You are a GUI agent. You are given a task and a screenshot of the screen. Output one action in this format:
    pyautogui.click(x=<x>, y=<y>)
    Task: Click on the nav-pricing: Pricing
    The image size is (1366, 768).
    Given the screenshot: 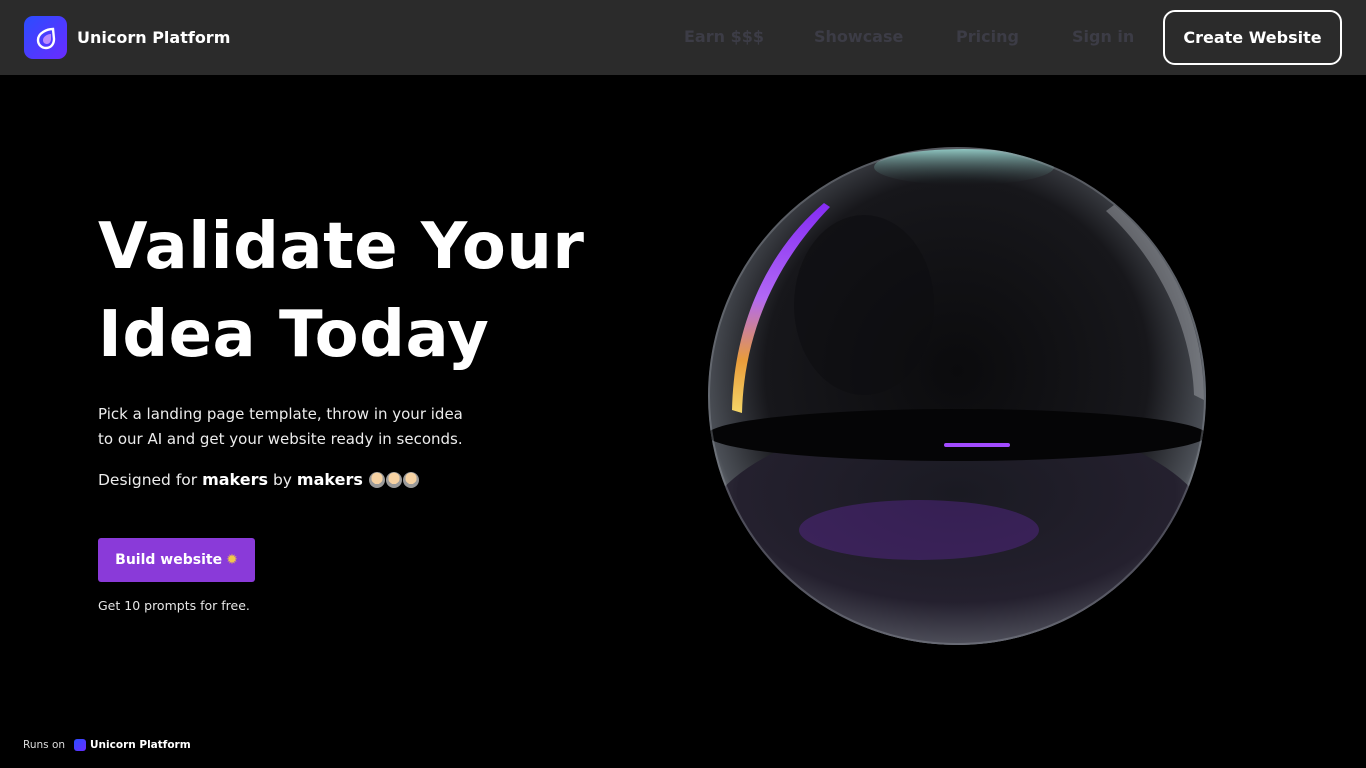 What is the action you would take?
    pyautogui.click(x=987, y=36)
    